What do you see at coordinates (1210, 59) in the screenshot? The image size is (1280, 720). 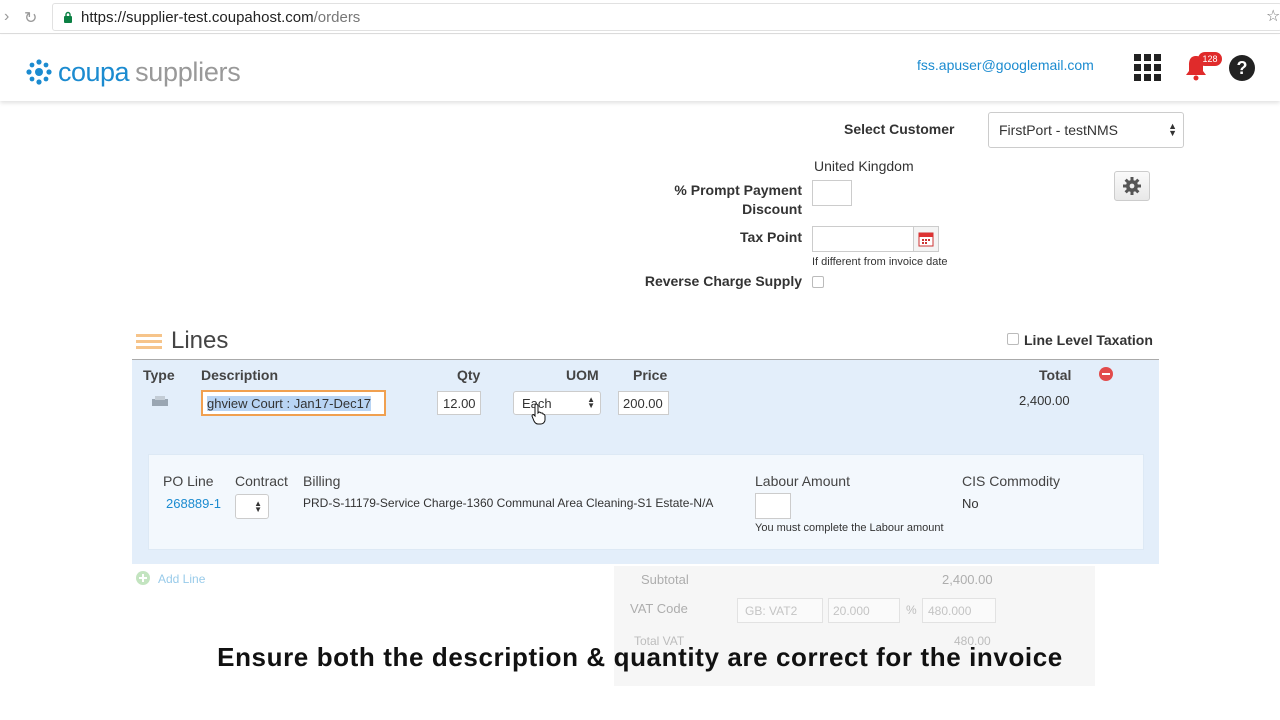 I see `notification-count-badge: 128` at bounding box center [1210, 59].